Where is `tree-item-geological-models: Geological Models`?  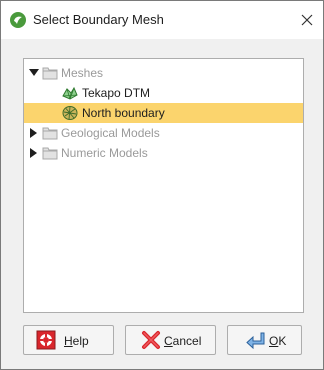 tree-item-geological-models: Geological Models is located at coordinates (163, 133).